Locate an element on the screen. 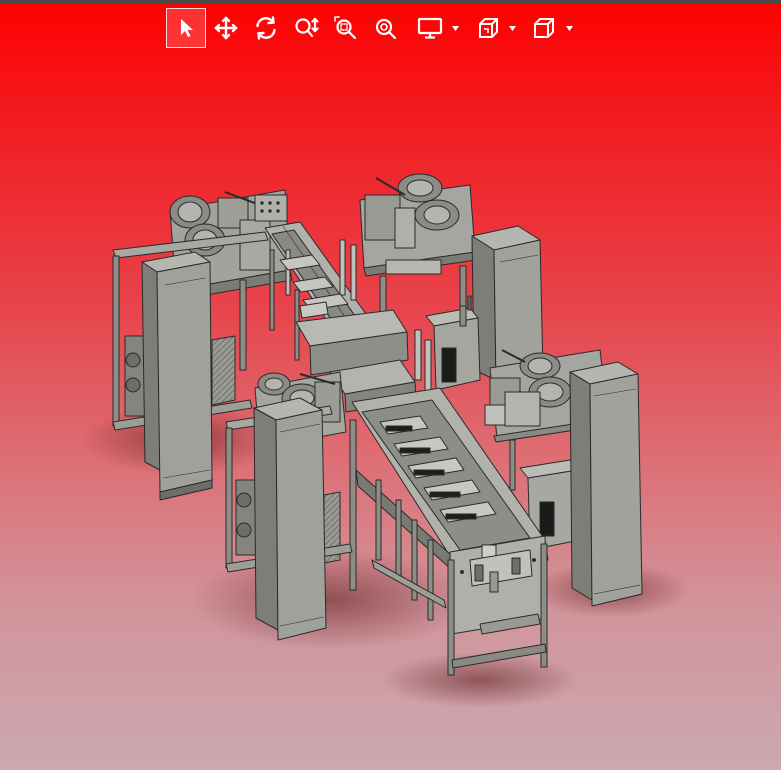 The height and width of the screenshot is (770, 781). select-tool-button is located at coordinates (186, 28).